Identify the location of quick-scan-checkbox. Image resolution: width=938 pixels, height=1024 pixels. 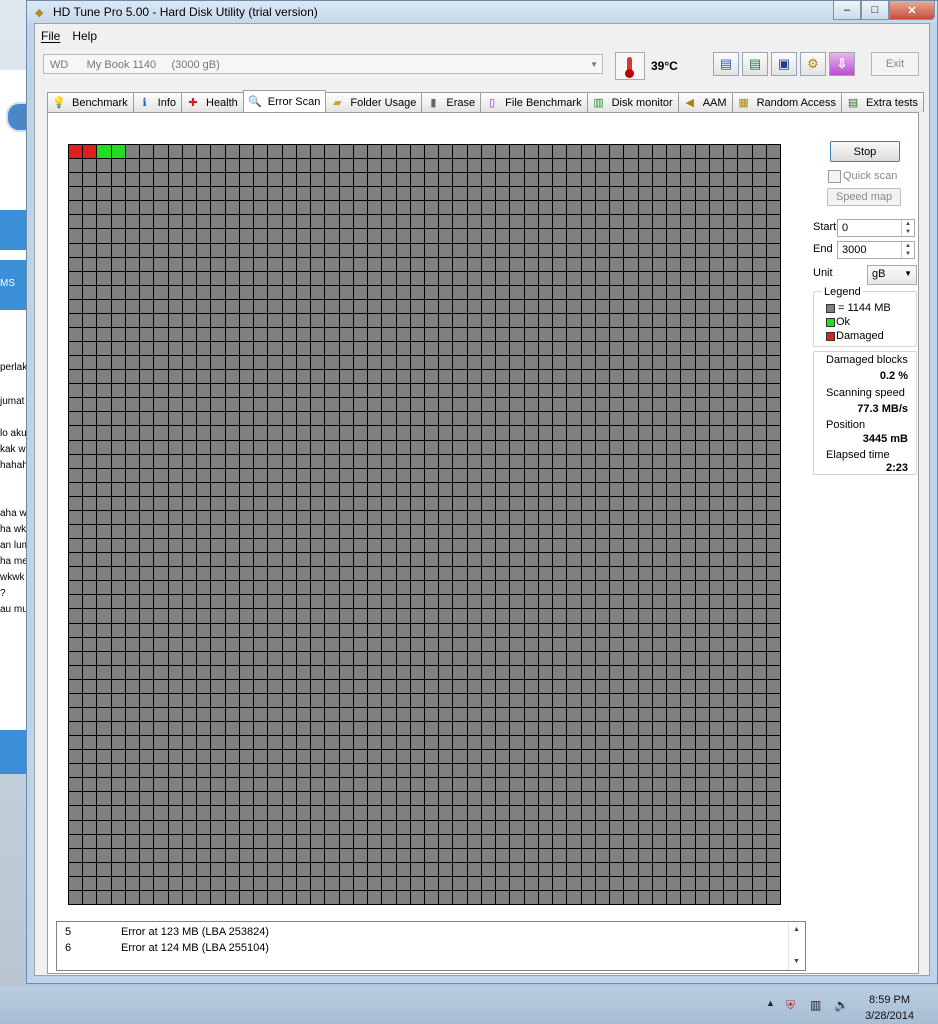
(834, 176).